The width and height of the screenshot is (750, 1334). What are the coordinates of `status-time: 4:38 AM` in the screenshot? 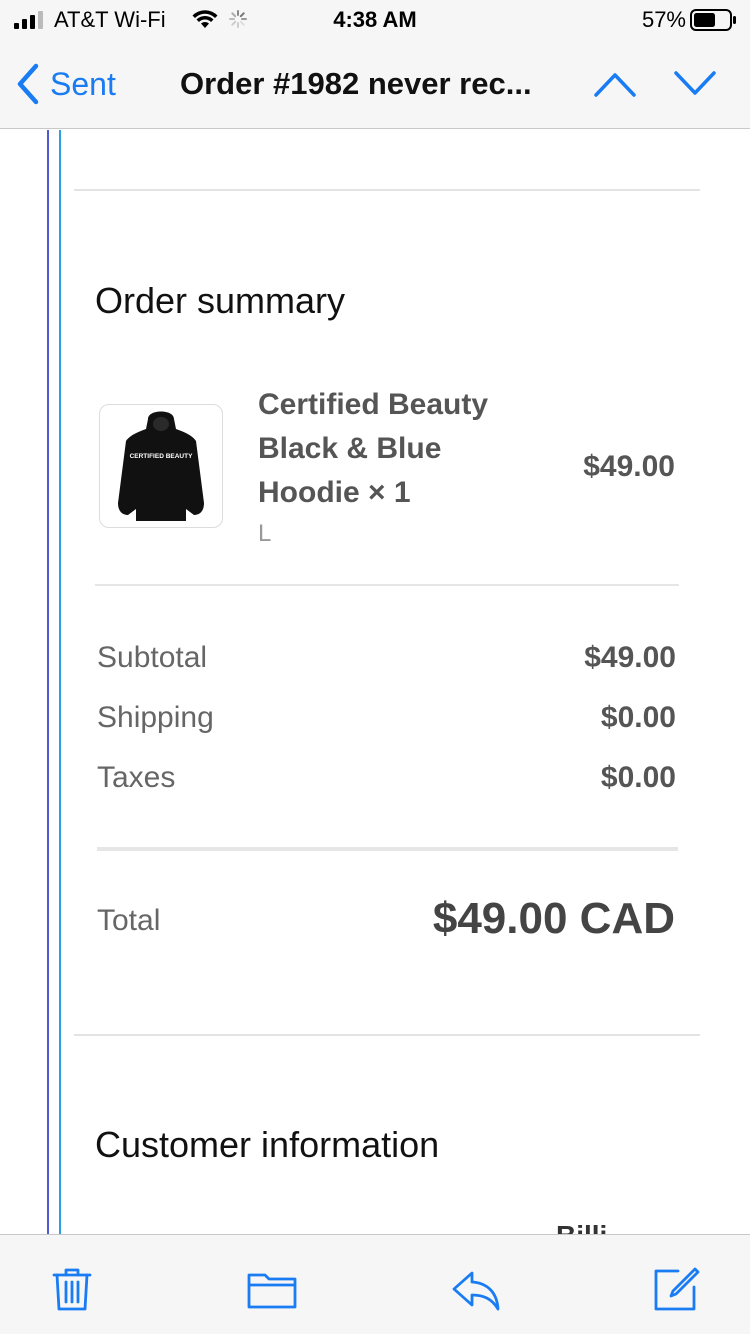 It's located at (375, 19).